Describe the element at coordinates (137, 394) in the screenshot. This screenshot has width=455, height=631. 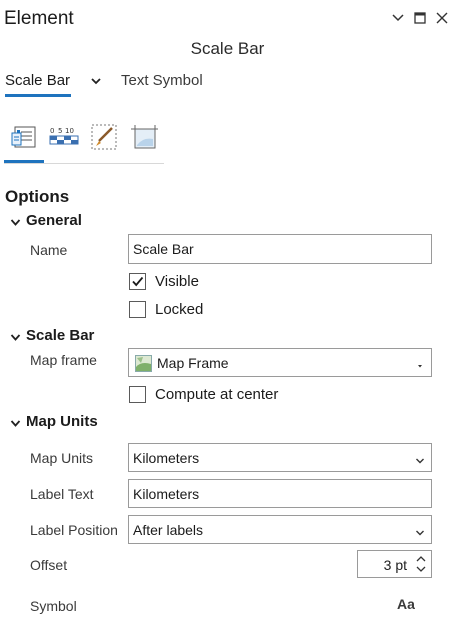
I see `compute-center-checkbox` at that location.